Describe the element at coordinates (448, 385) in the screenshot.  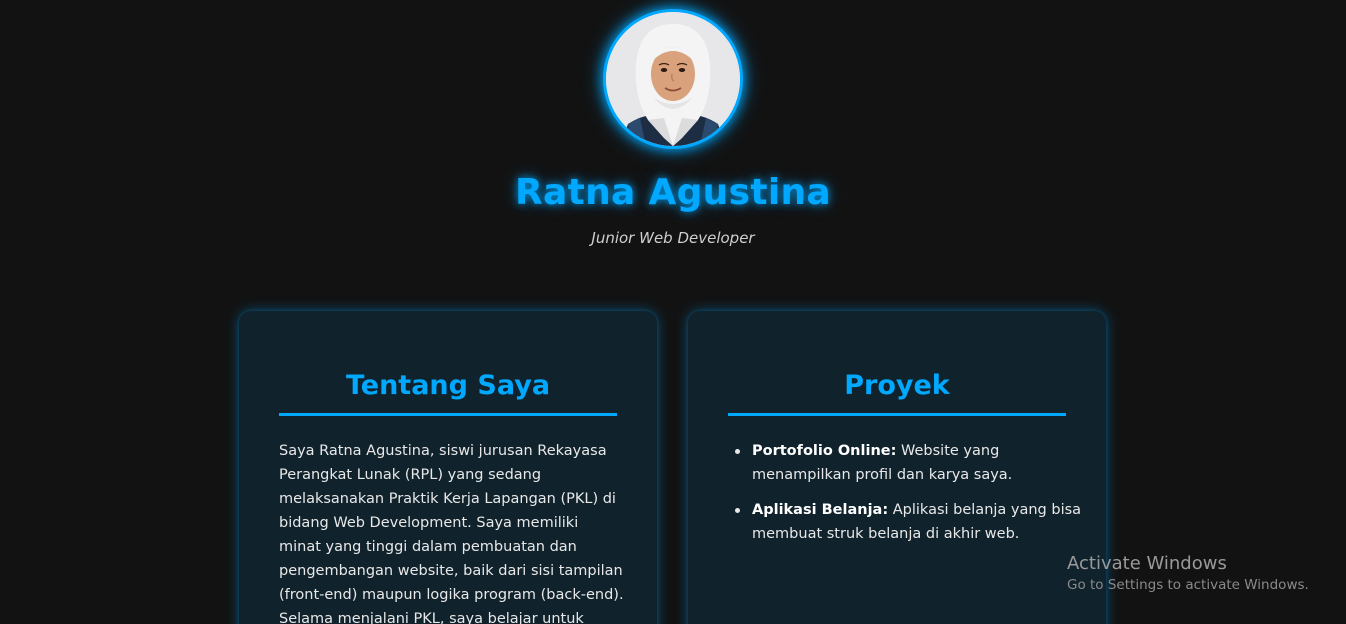
I see `about-title: Tentang Saya` at that location.